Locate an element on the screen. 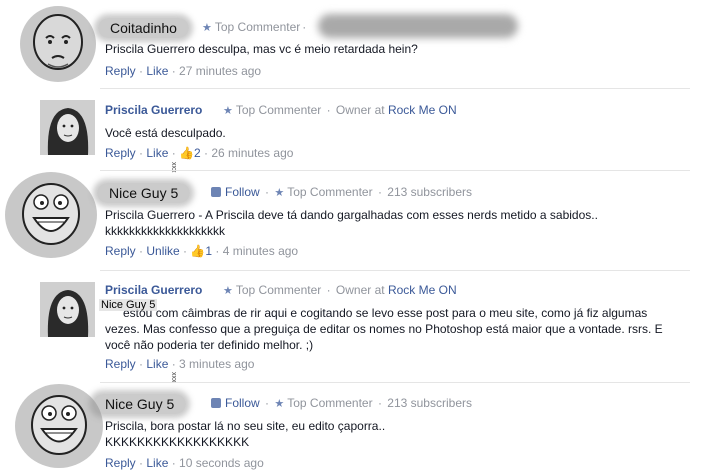 The height and width of the screenshot is (474, 715). timestamp: 10 seconds ago is located at coordinates (221, 463).